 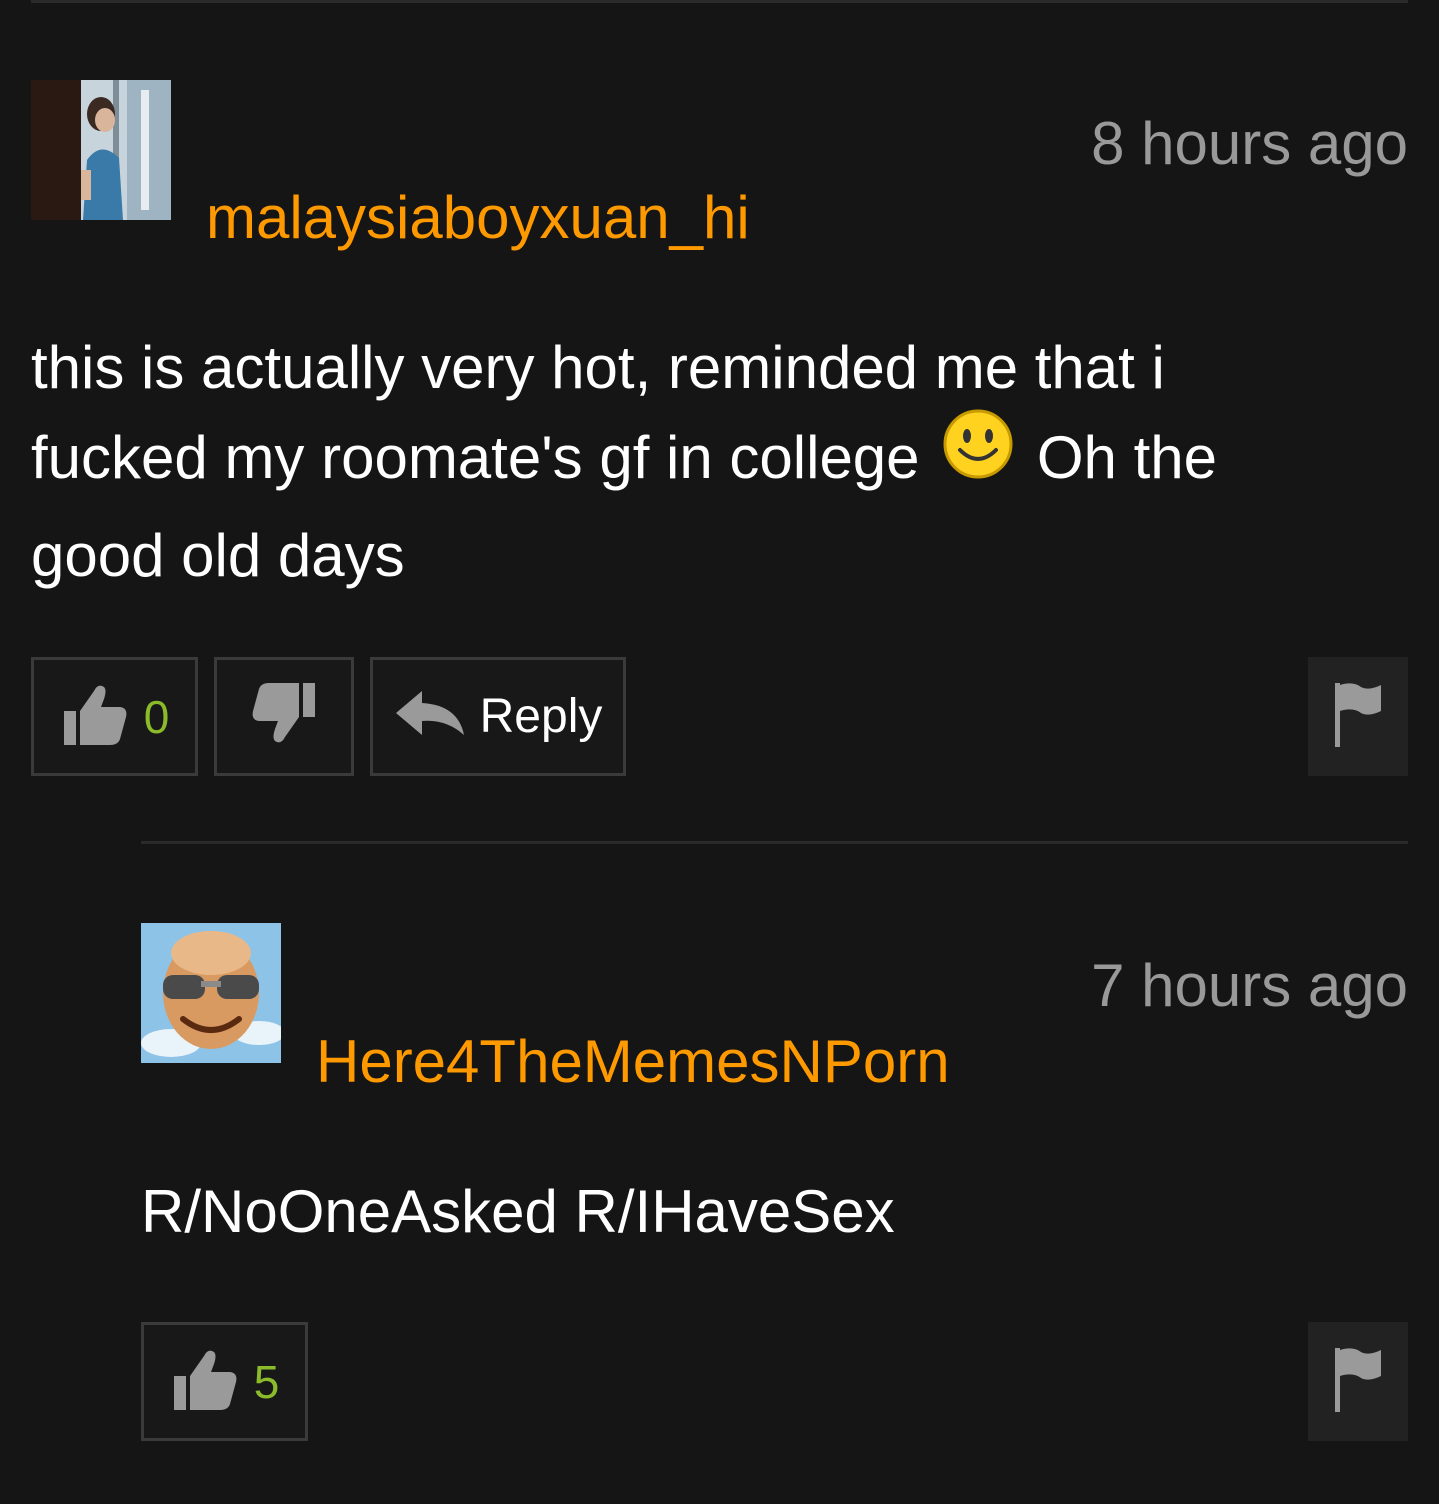 What do you see at coordinates (478, 218) in the screenshot?
I see `username: malaysiaboyxuan_hi` at bounding box center [478, 218].